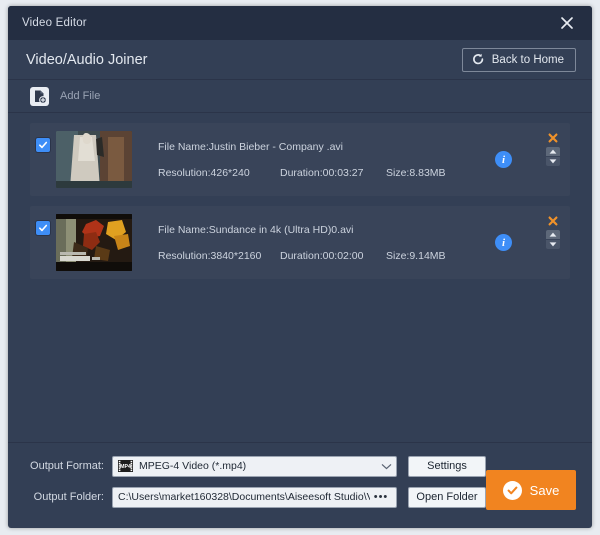 This screenshot has width=600, height=535. Describe the element at coordinates (300, 96) in the screenshot. I see `toolbar: Add File` at that location.